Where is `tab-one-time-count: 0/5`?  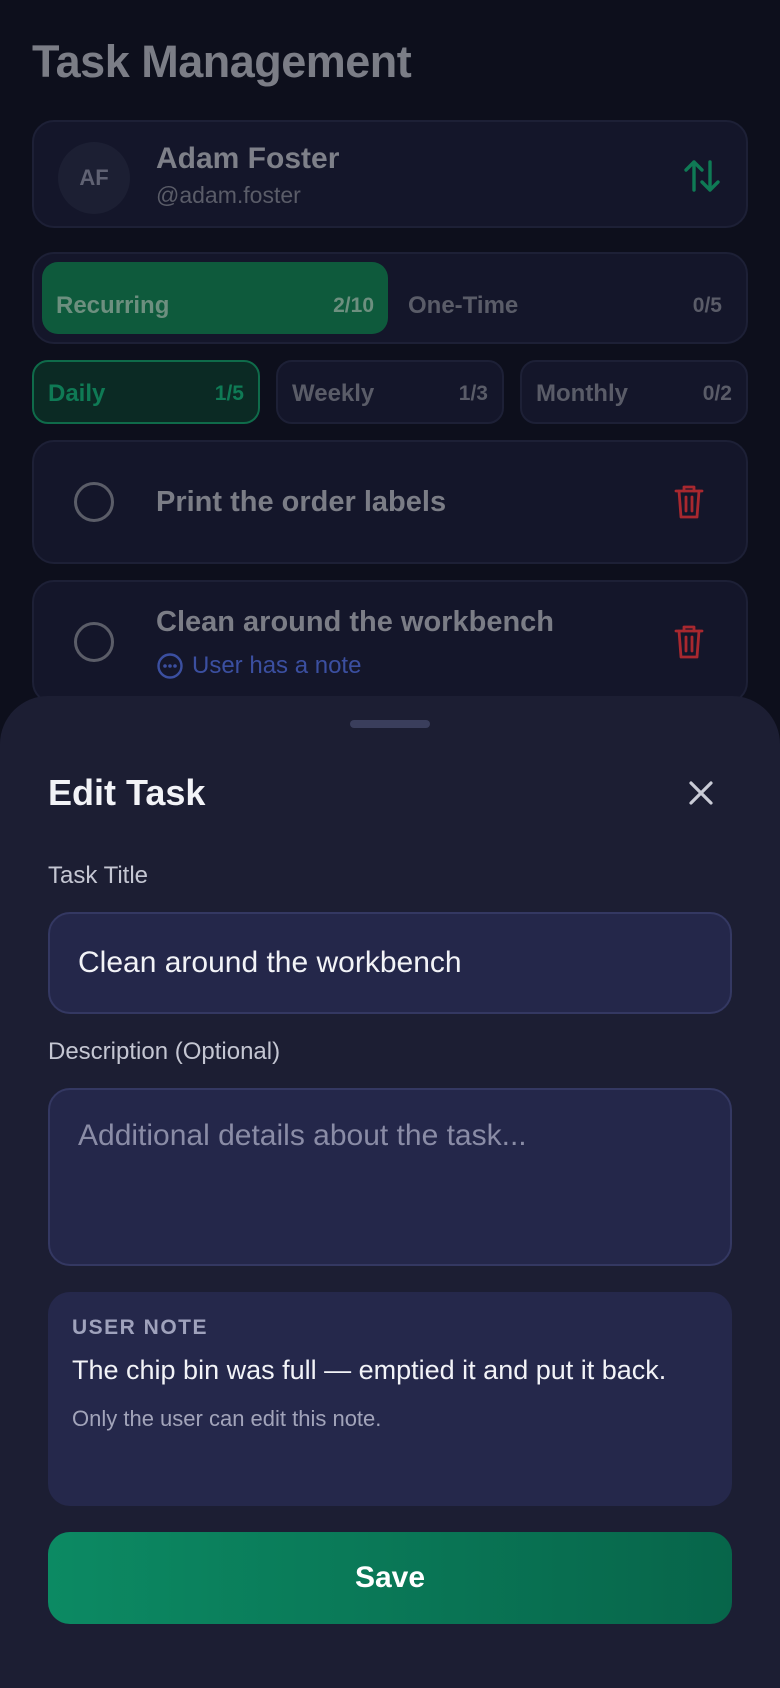 tab-one-time-count: 0/5 is located at coordinates (707, 305).